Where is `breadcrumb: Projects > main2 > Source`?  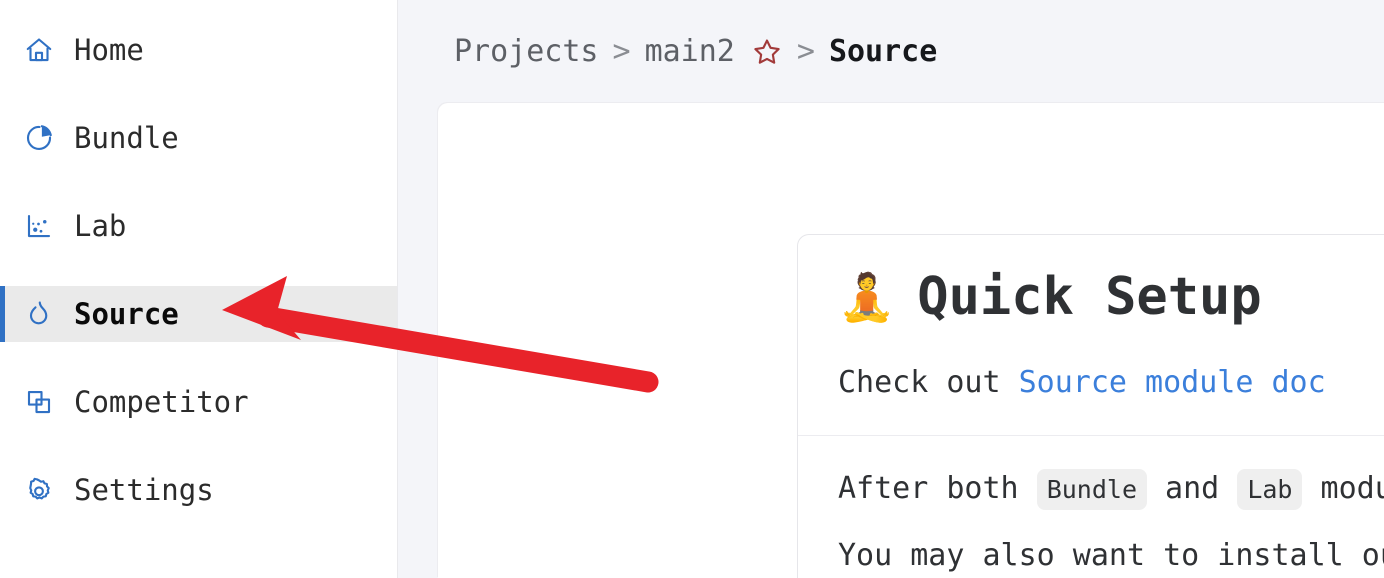
breadcrumb: Projects > main2 > Source is located at coordinates (891, 51).